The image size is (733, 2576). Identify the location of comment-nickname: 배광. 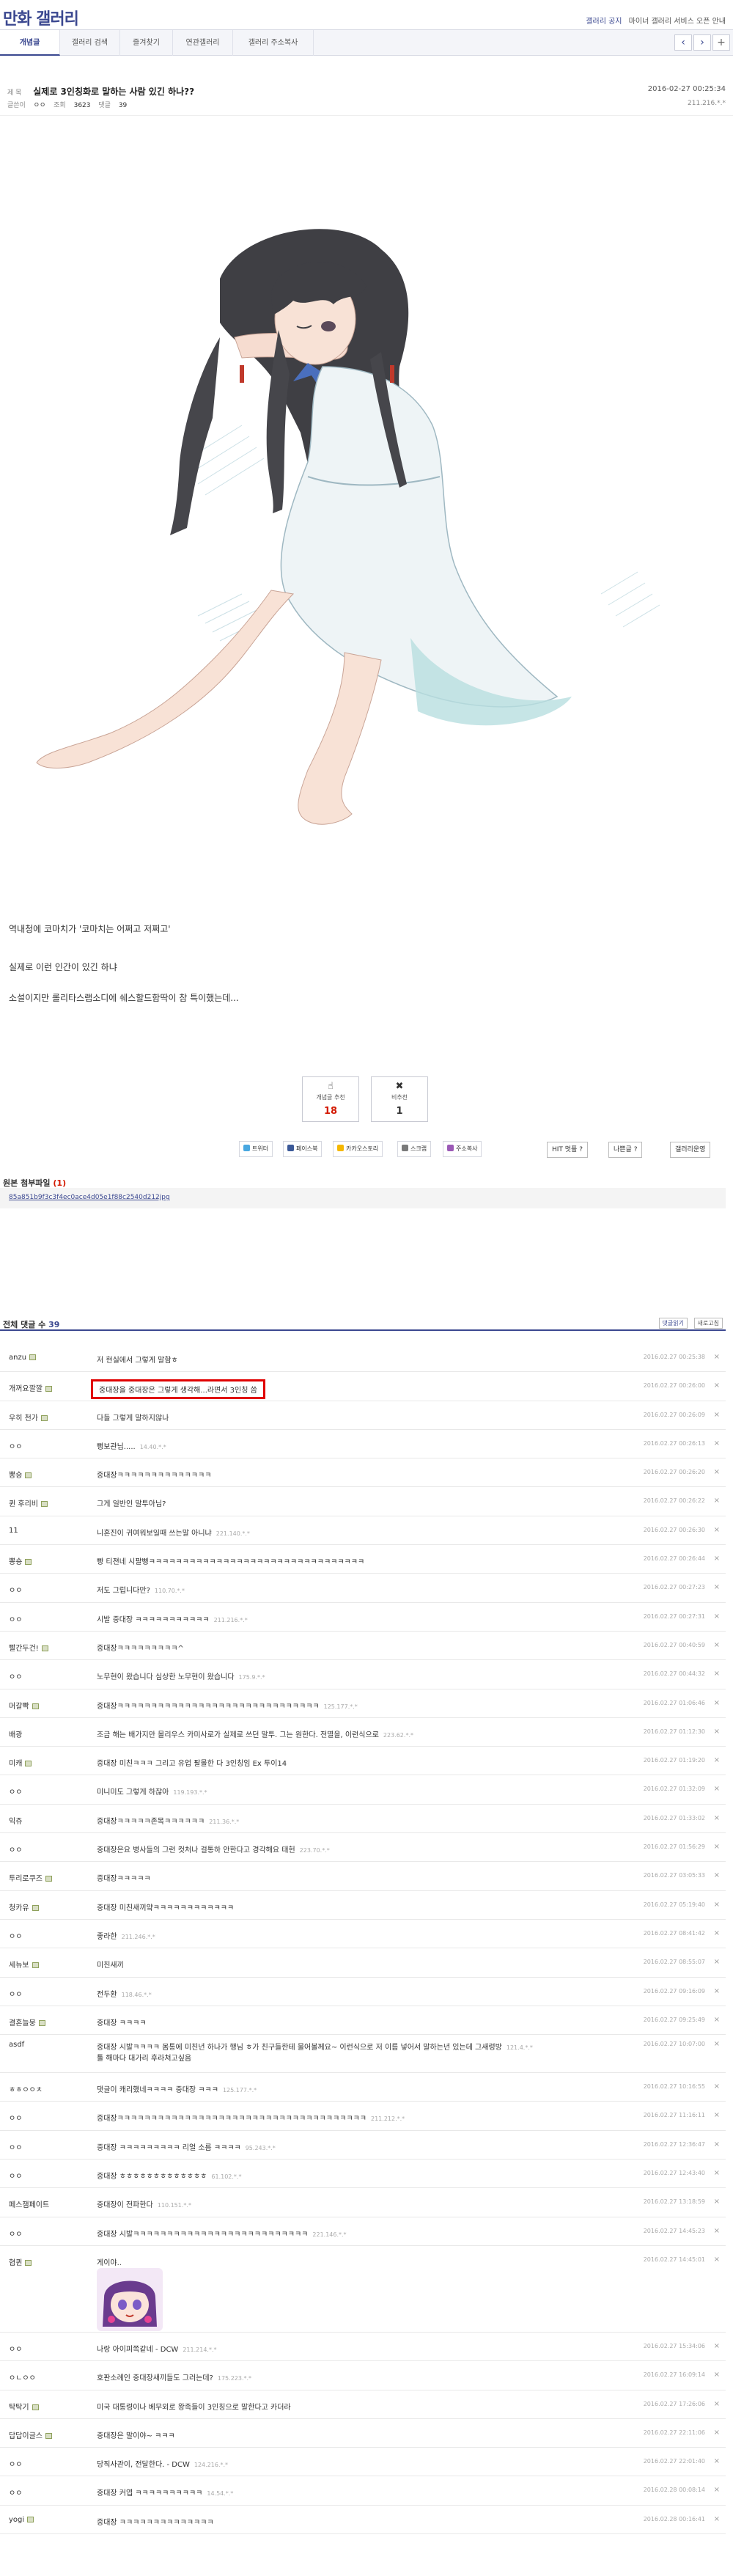
(15, 1733).